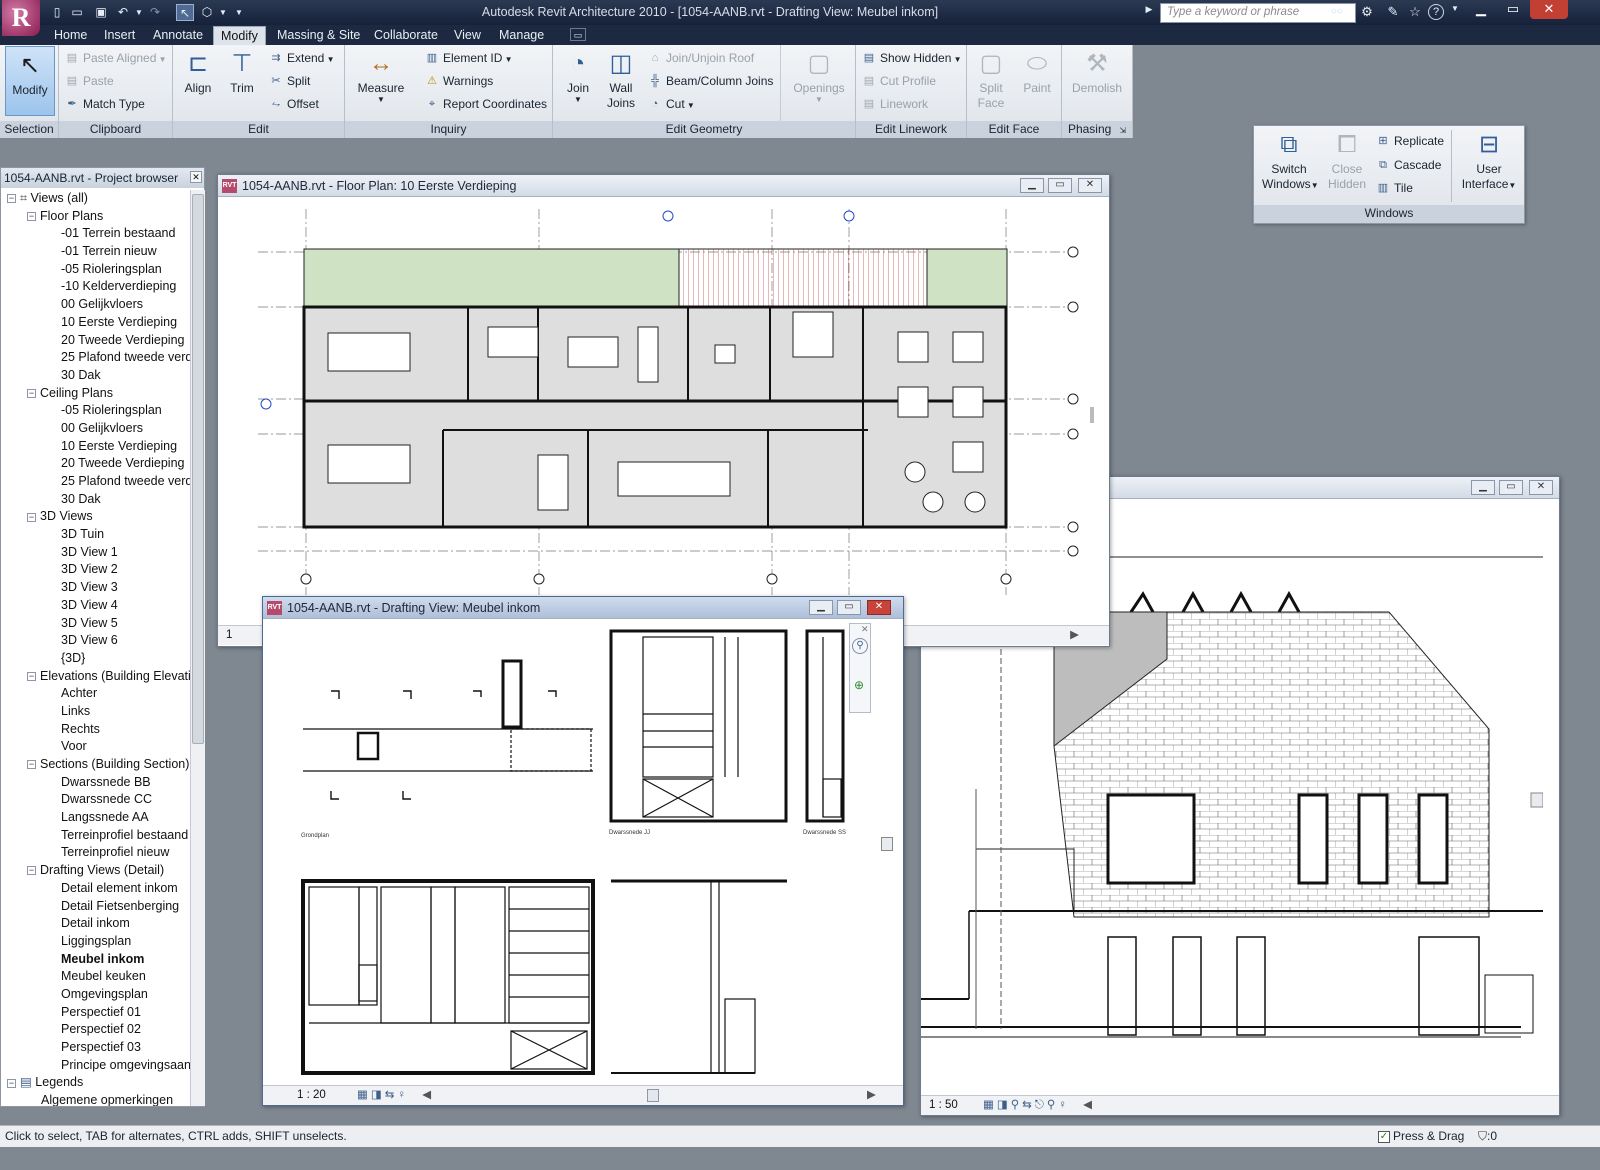  What do you see at coordinates (318, 35) in the screenshot?
I see `tab-massing-site: Massing & Site` at bounding box center [318, 35].